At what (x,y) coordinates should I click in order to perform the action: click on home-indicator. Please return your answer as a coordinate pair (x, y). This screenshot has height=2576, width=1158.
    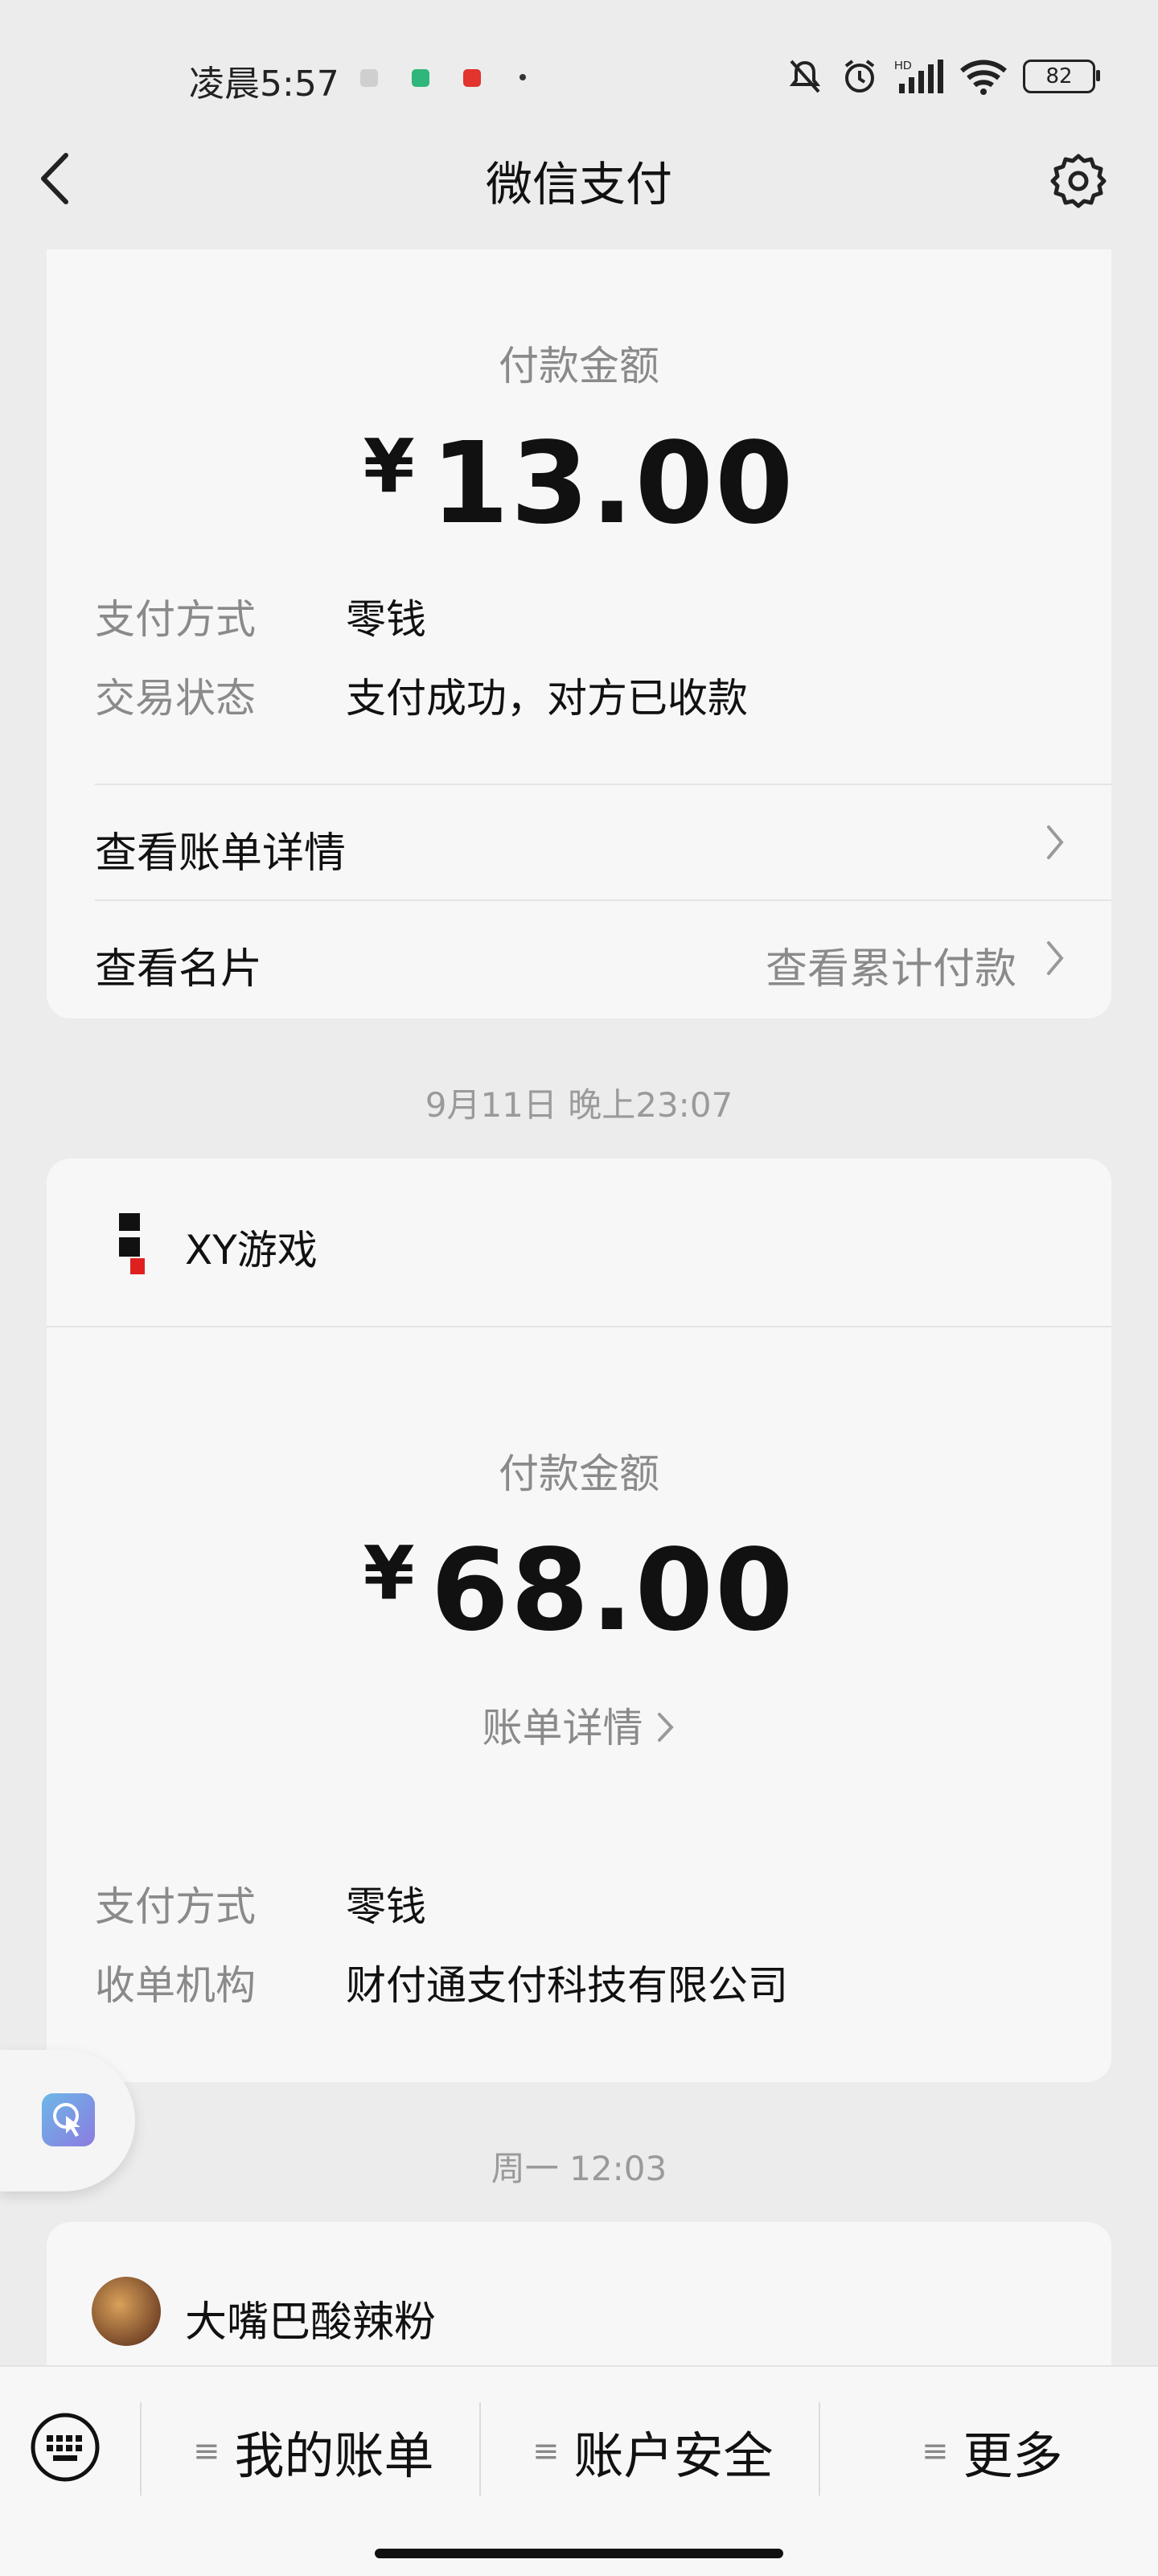
    Looking at the image, I should click on (579, 2553).